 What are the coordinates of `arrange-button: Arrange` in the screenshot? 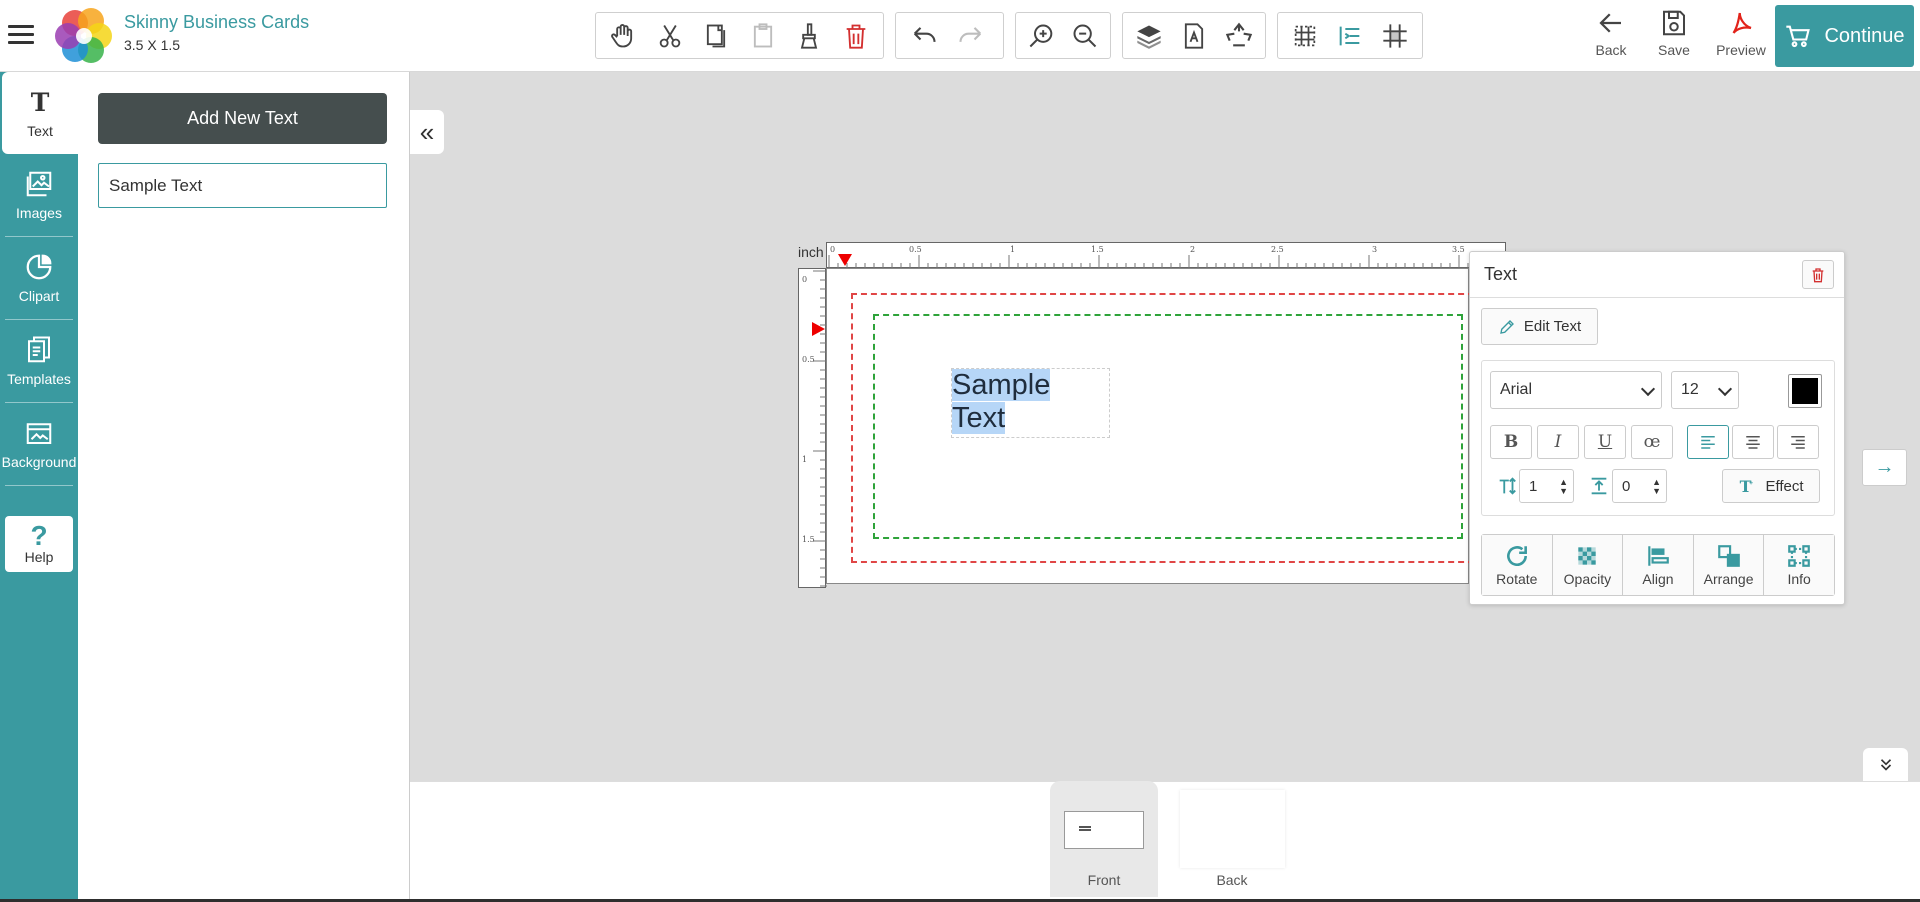 It's located at (1729, 565).